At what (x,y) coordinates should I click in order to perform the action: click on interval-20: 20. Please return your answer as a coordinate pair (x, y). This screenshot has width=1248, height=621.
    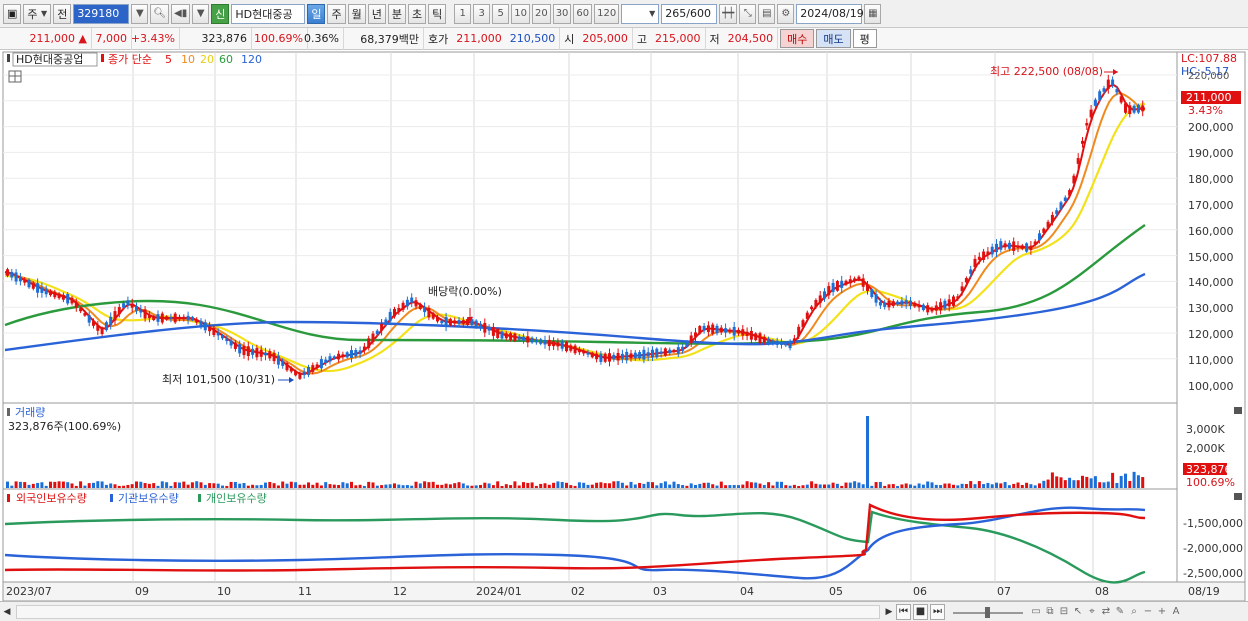
    Looking at the image, I should click on (541, 13).